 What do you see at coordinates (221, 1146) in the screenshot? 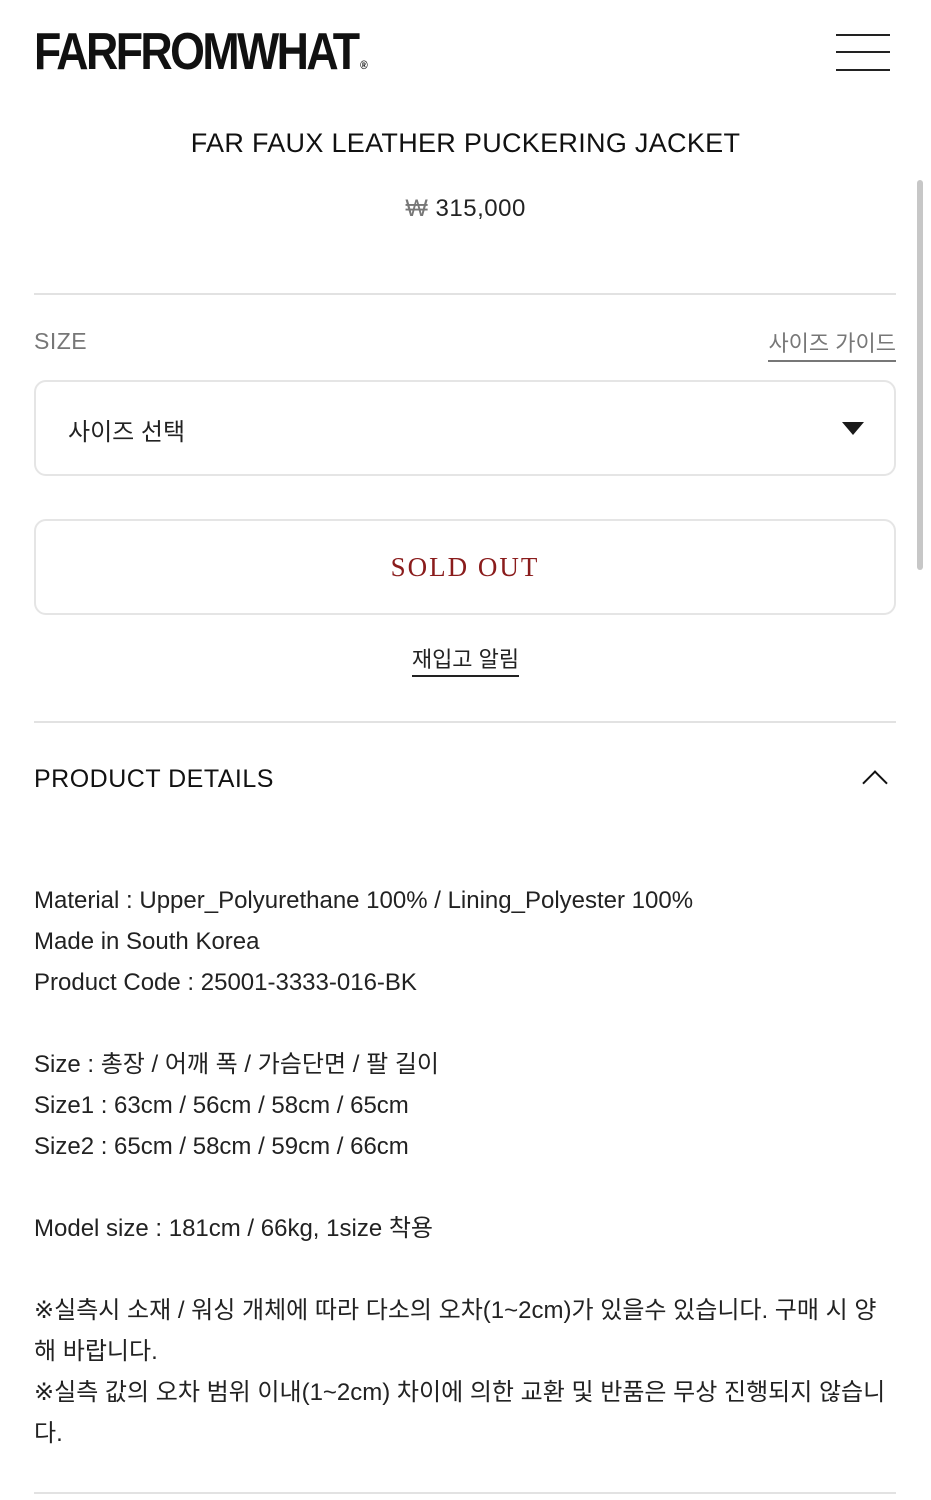
I see `size2-text: Size2 : 65cm / 58cm / 59cm / 66cm` at bounding box center [221, 1146].